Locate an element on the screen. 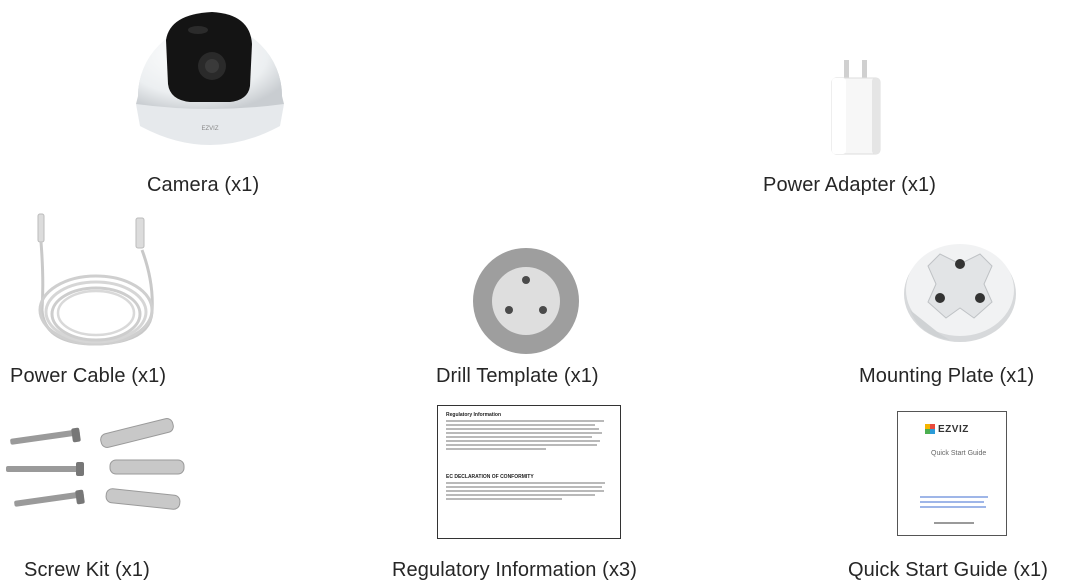 The width and height of the screenshot is (1067, 584). regulatory-doc-section: EC DECLARATION OF CONFORMITY is located at coordinates (490, 477).